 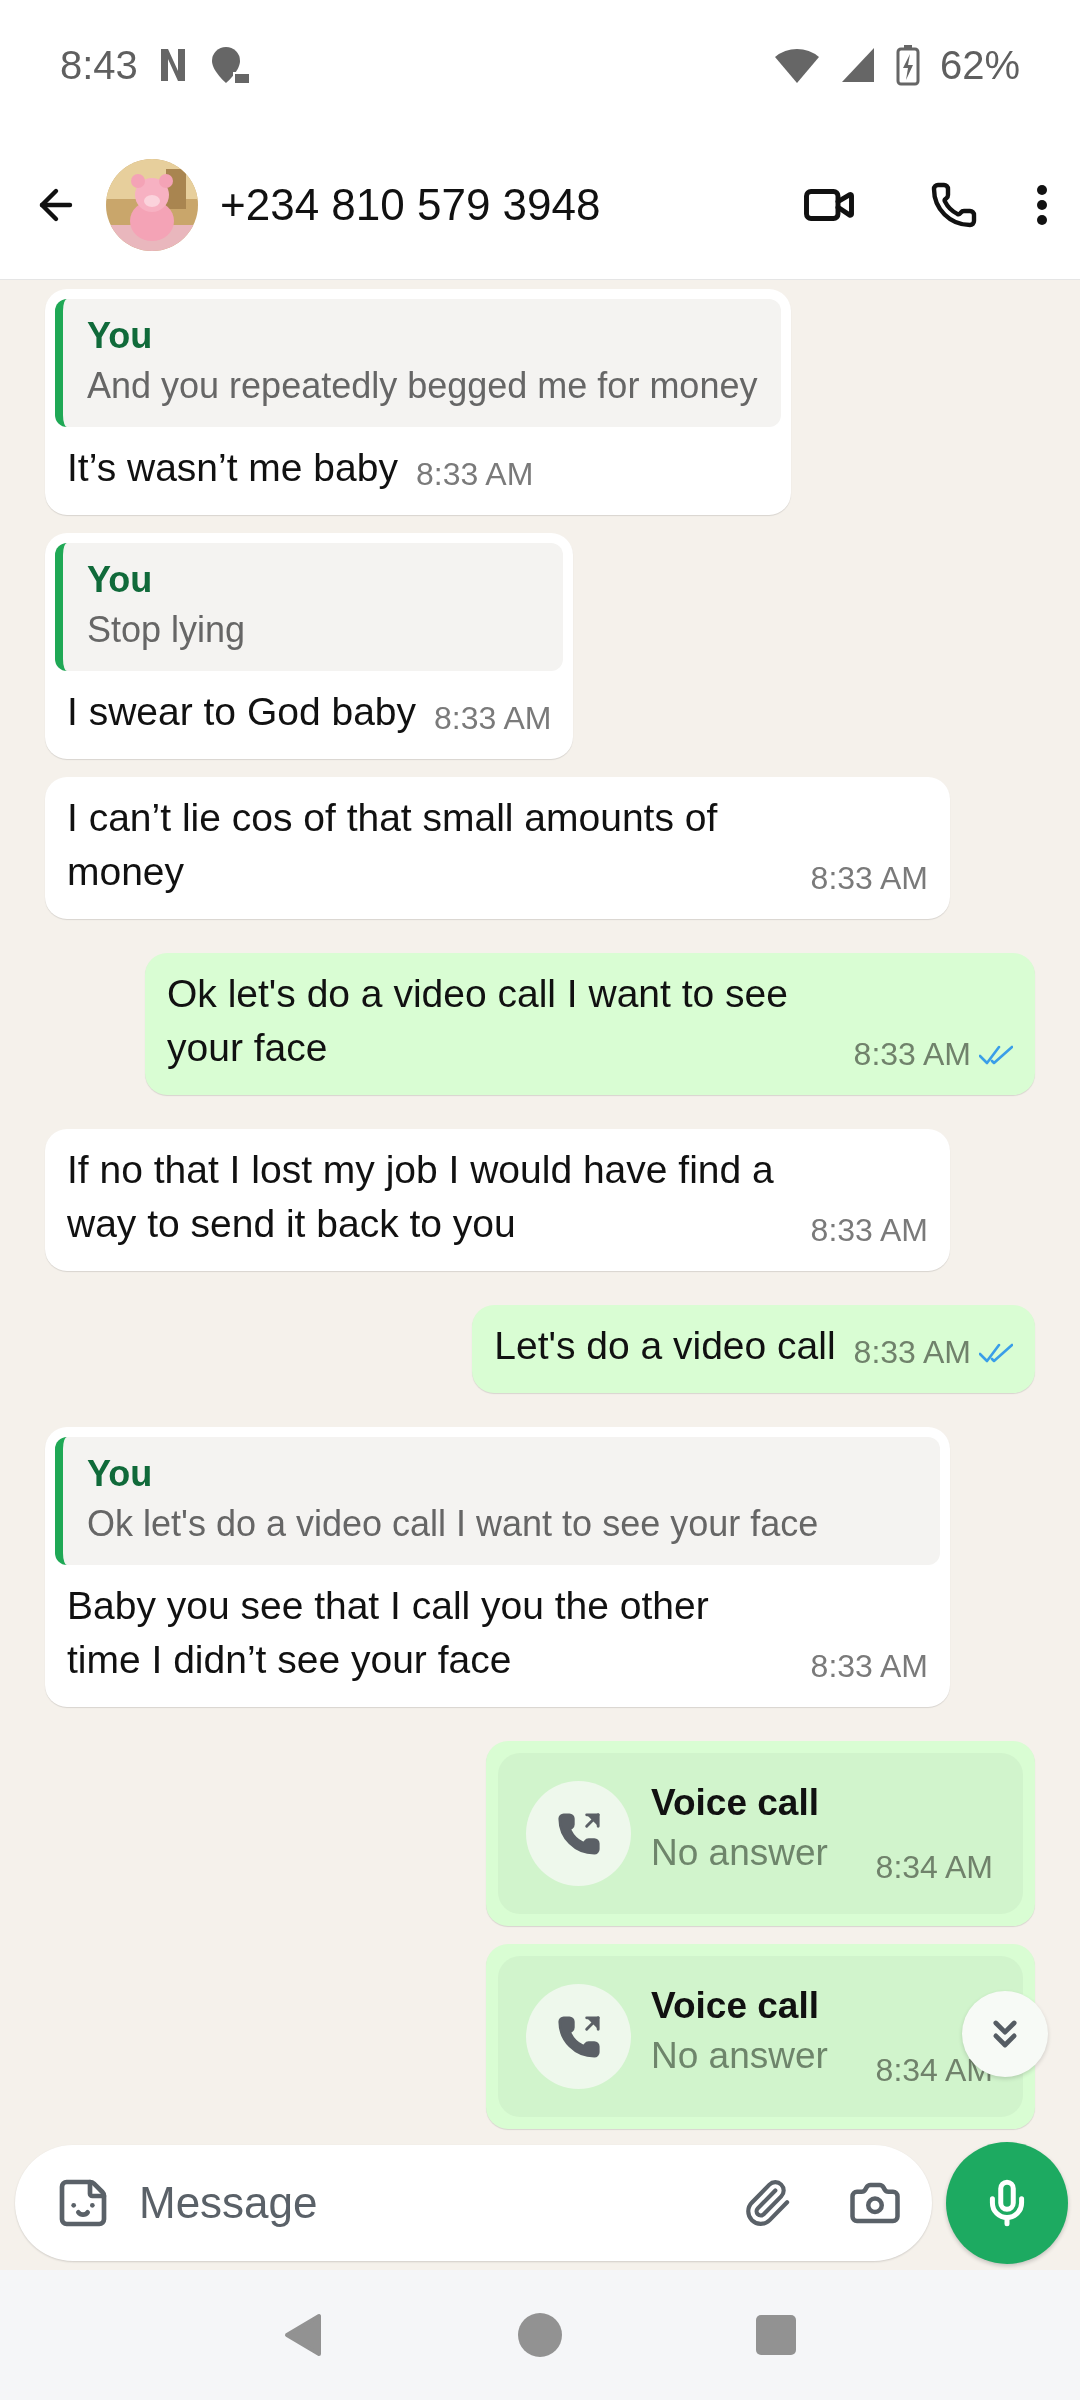 I want to click on quote-text: Stop lying, so click(x=167, y=630).